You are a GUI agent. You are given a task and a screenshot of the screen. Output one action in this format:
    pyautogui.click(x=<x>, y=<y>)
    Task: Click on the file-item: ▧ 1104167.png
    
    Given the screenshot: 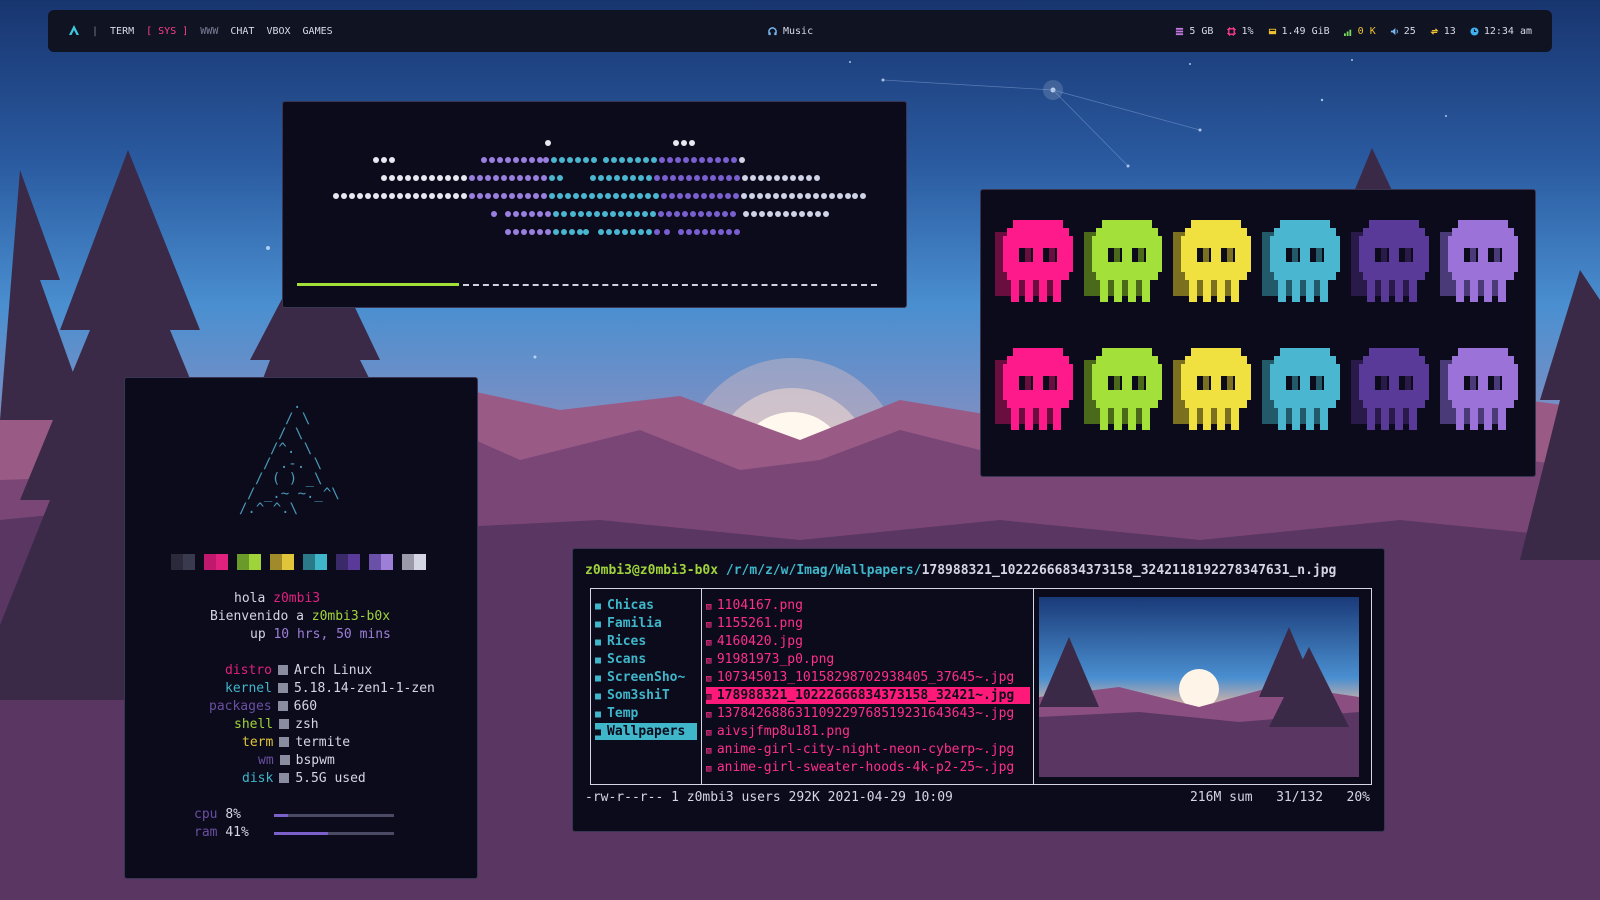 What is the action you would take?
    pyautogui.click(x=754, y=605)
    